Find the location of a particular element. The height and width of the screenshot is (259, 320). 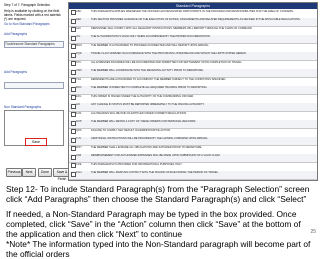

paragraph-code: FGH is located at coordinates (79, 172).